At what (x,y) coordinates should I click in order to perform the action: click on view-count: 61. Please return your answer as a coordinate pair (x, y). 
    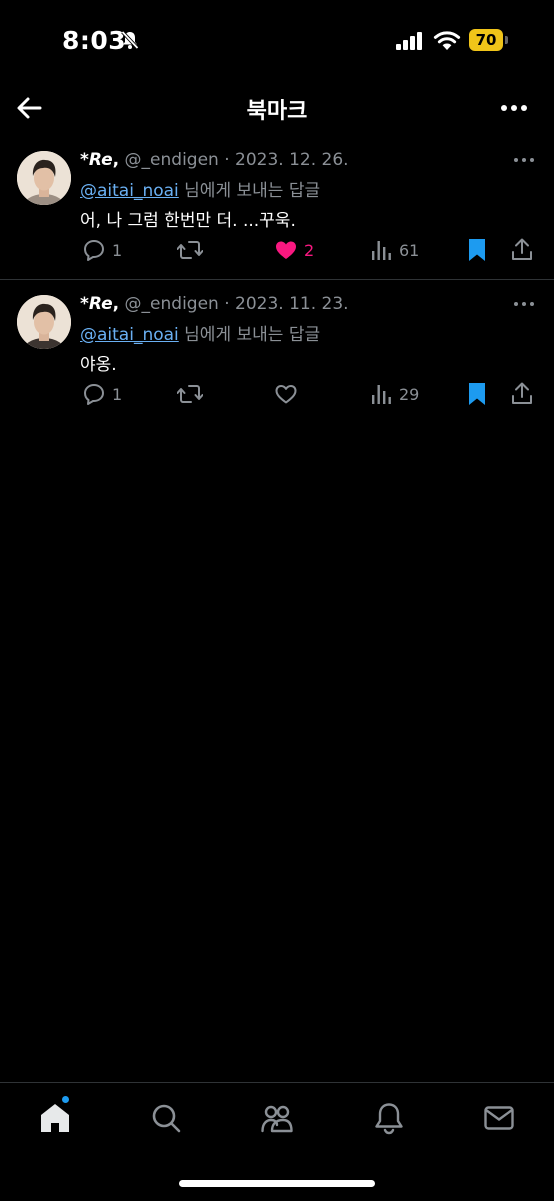
    Looking at the image, I should click on (409, 250).